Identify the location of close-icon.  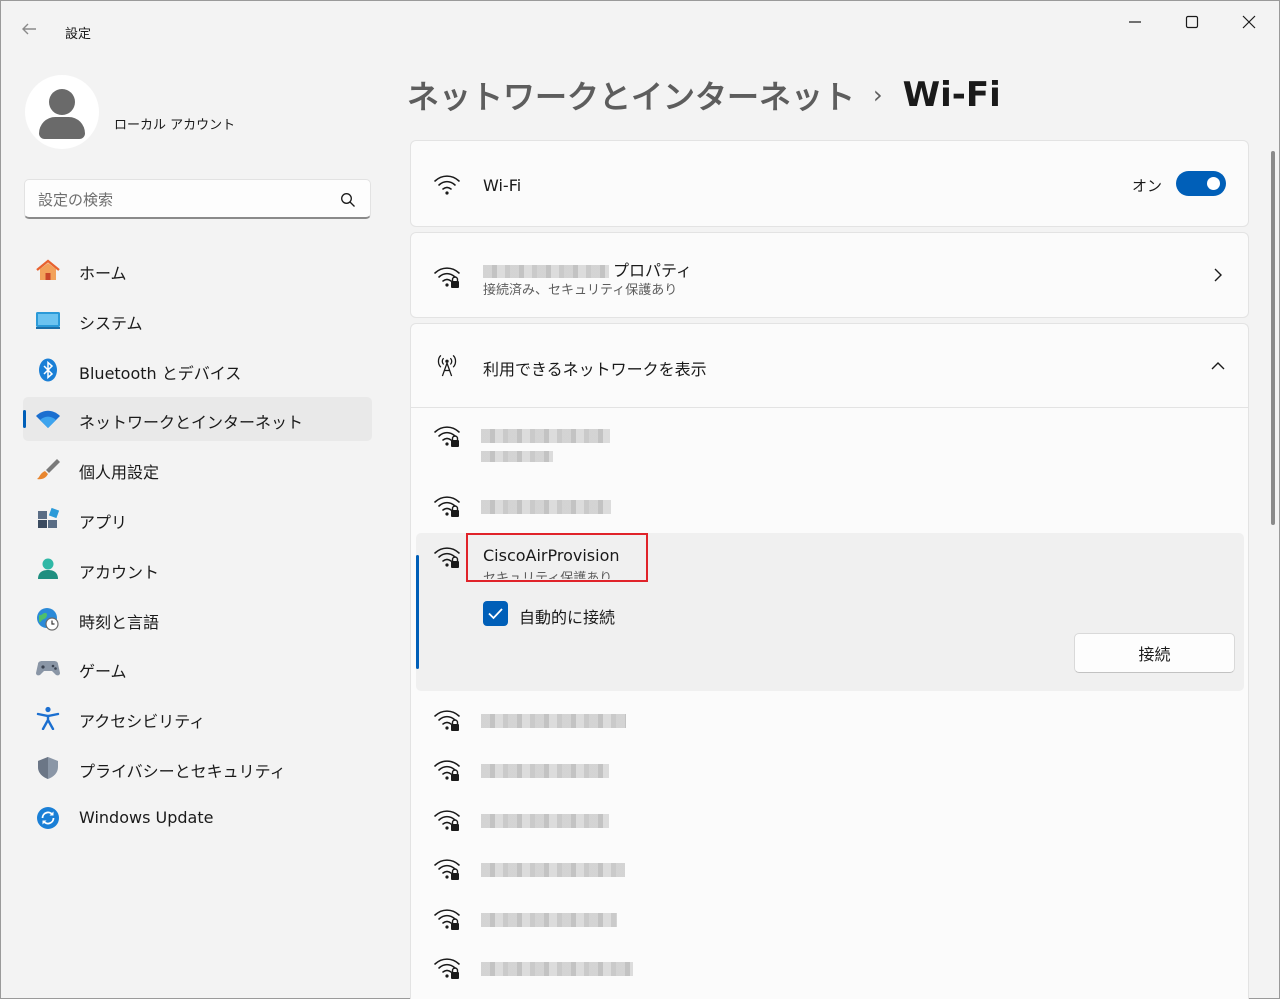
(1249, 22).